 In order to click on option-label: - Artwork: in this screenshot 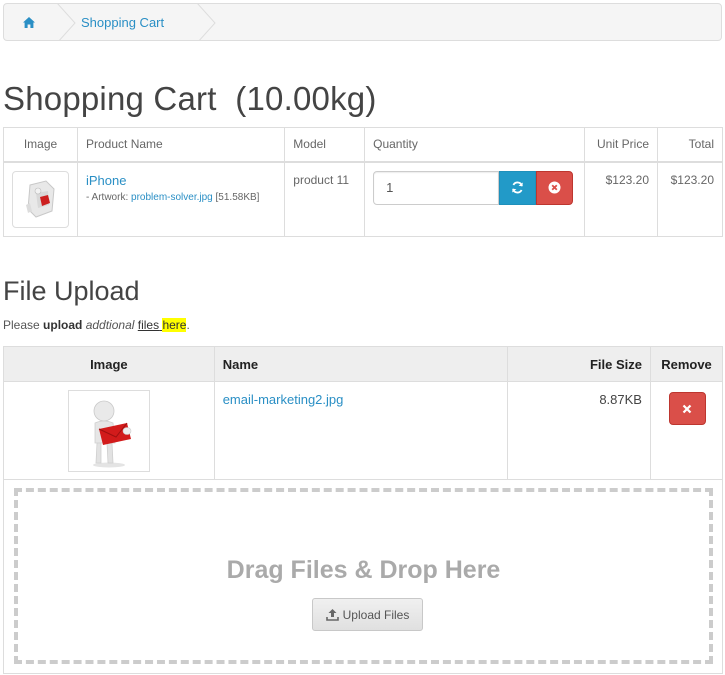, I will do `click(109, 197)`.